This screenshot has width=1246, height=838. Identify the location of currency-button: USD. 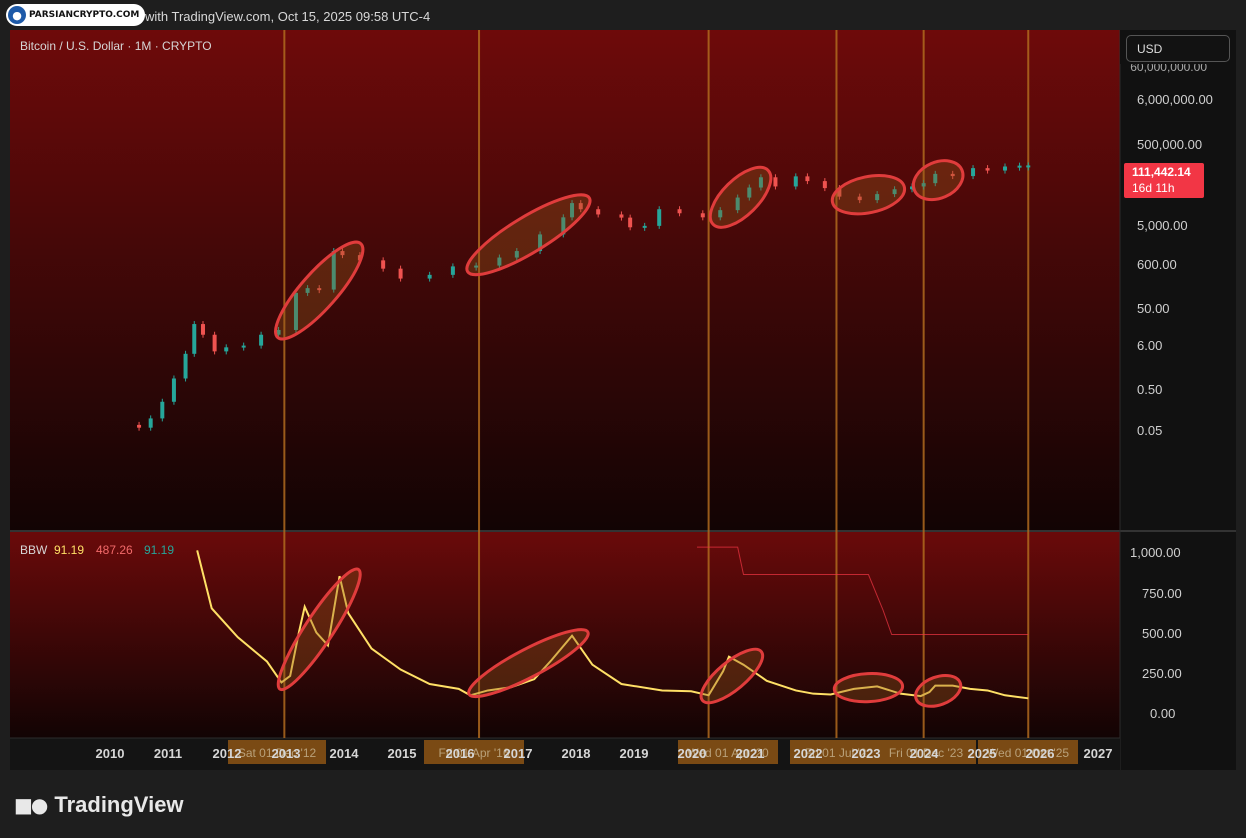
(1178, 48).